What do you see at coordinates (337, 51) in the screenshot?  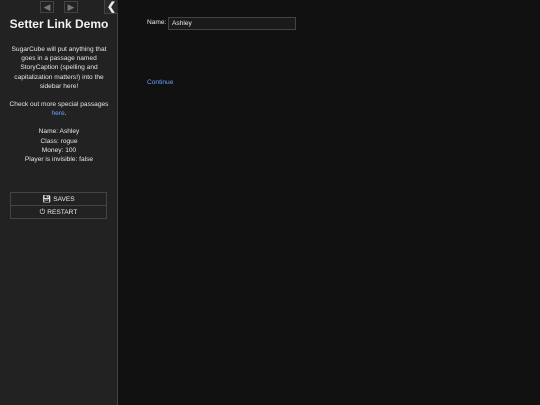 I see `passage: Name: Continue` at bounding box center [337, 51].